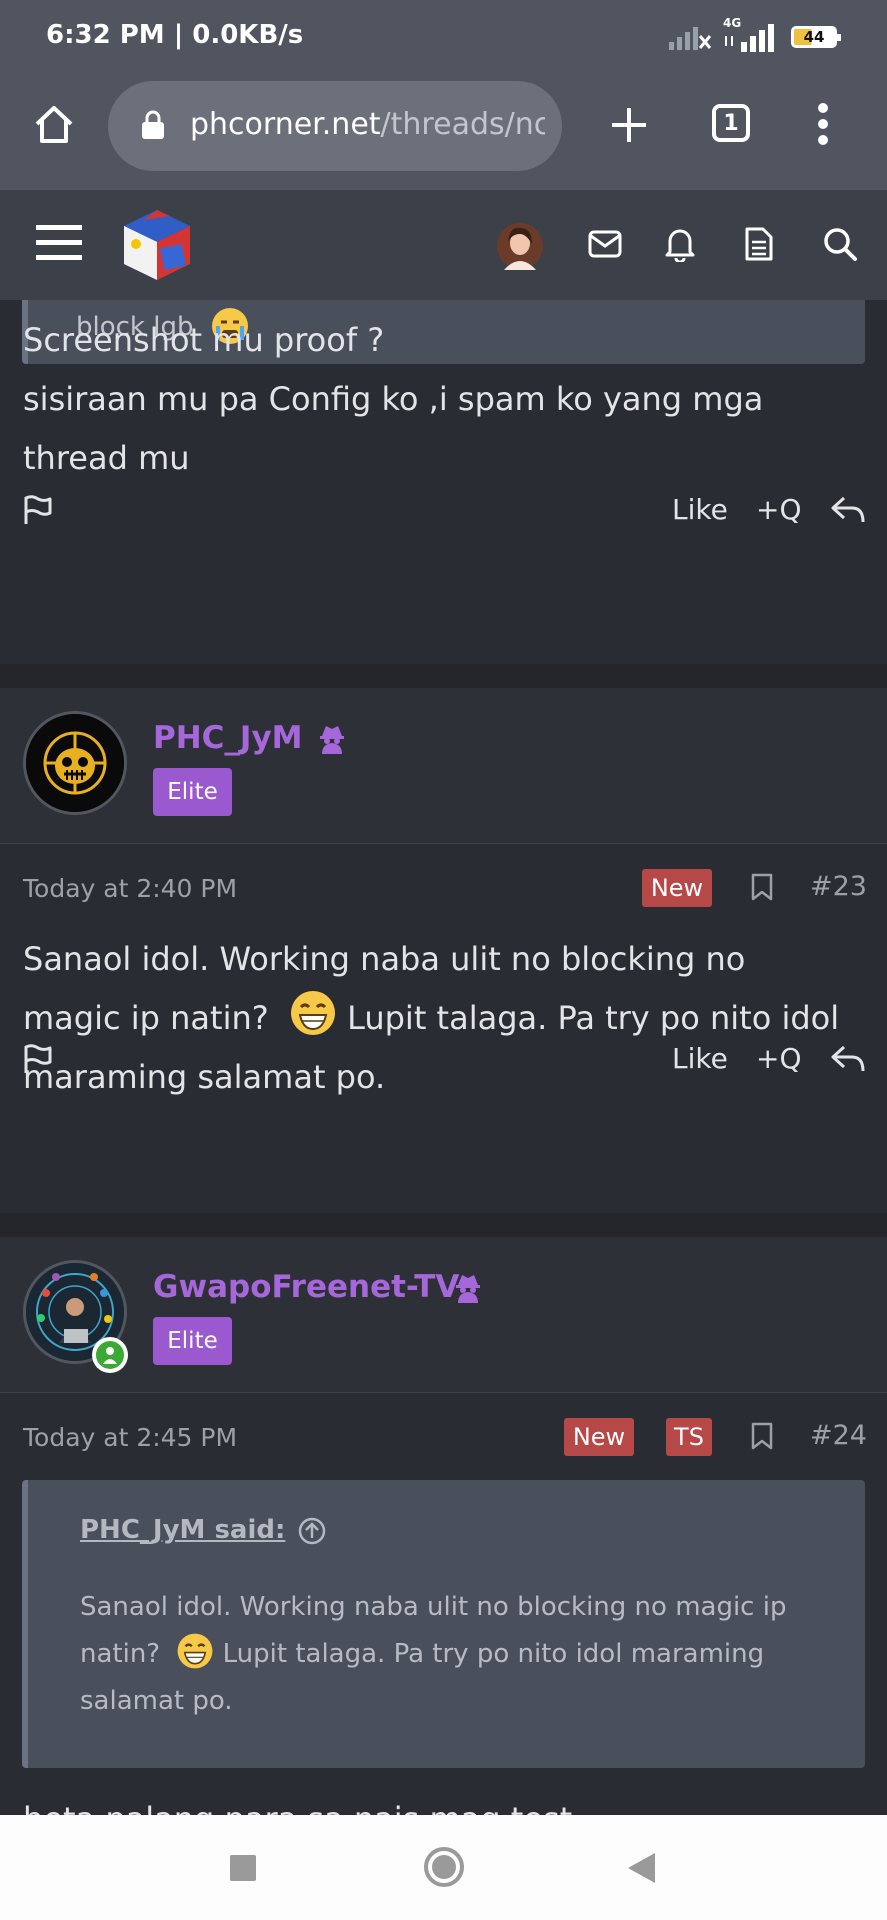 The width and height of the screenshot is (887, 1920). I want to click on messages-icon, so click(605, 244).